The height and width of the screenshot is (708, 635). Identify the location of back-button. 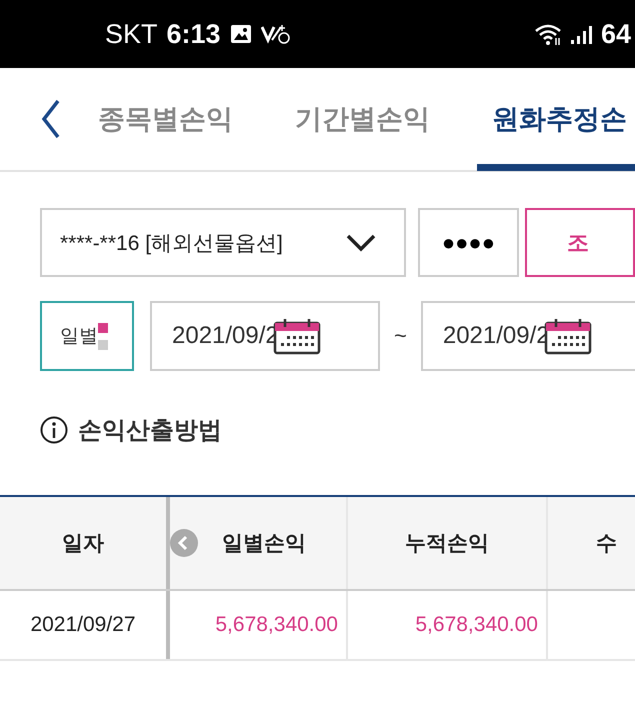
(51, 119).